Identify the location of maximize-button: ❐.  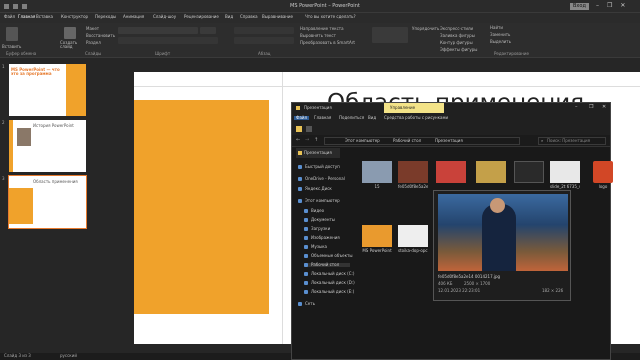
(609, 6).